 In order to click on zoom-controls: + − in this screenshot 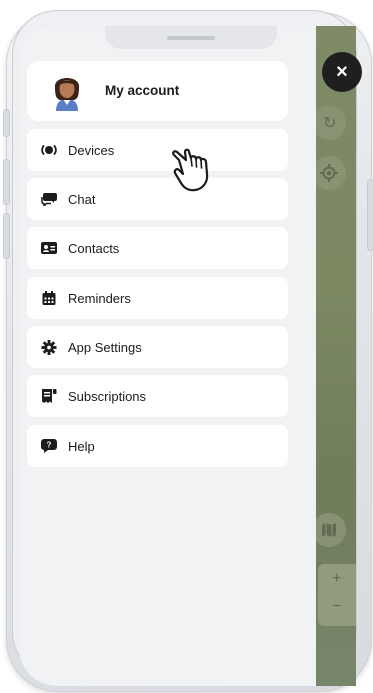, I will do `click(337, 595)`.